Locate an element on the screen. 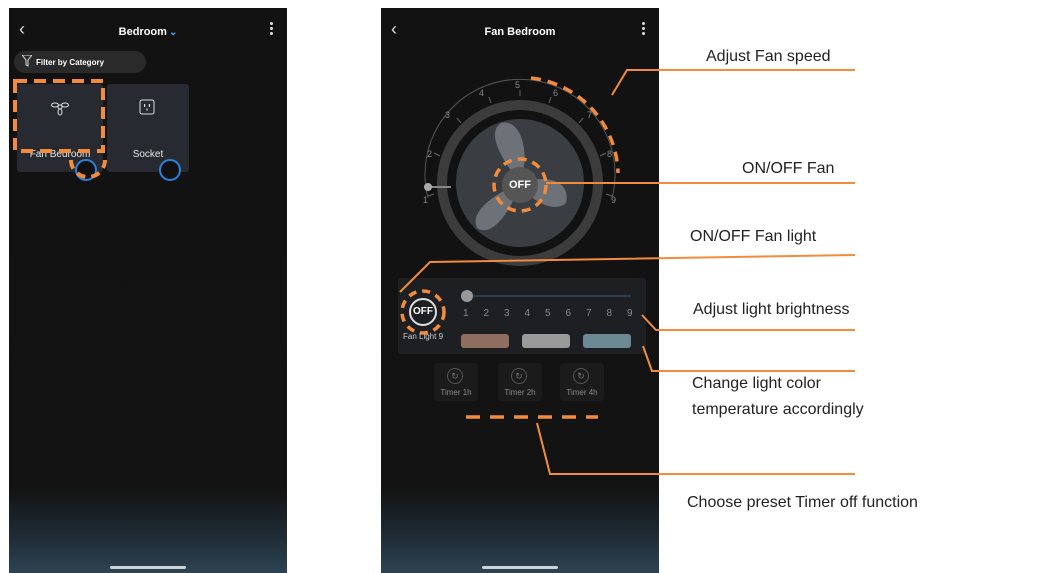 Image resolution: width=1042 pixels, height=573 pixels. brightness-slider-track is located at coordinates (549, 296).